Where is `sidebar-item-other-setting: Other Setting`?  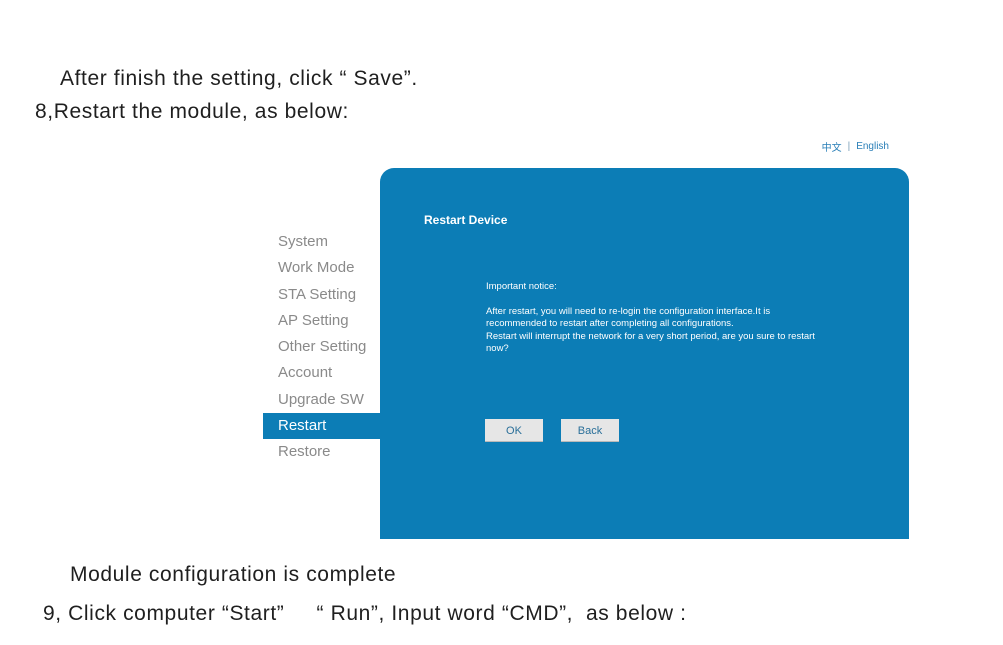 sidebar-item-other-setting: Other Setting is located at coordinates (321, 347).